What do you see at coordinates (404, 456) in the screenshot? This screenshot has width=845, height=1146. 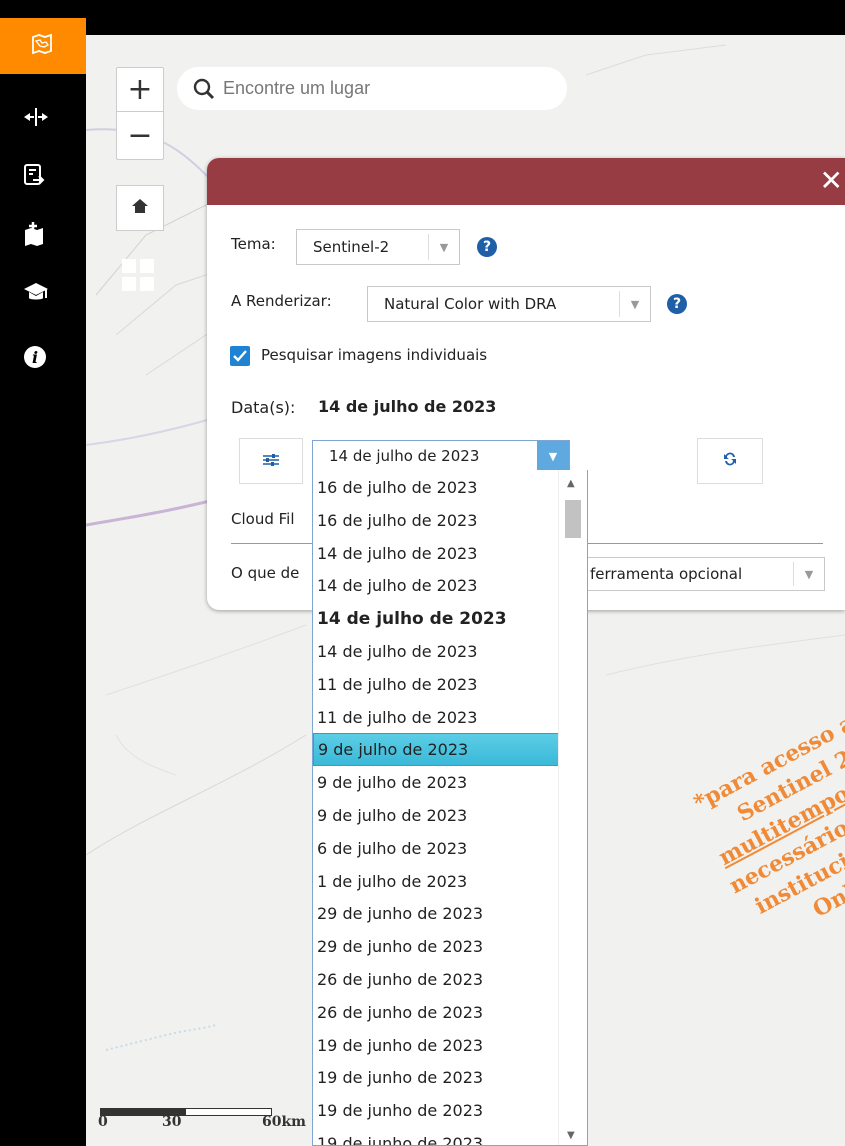 I see `date-select-value: 14 de julho de 2023` at bounding box center [404, 456].